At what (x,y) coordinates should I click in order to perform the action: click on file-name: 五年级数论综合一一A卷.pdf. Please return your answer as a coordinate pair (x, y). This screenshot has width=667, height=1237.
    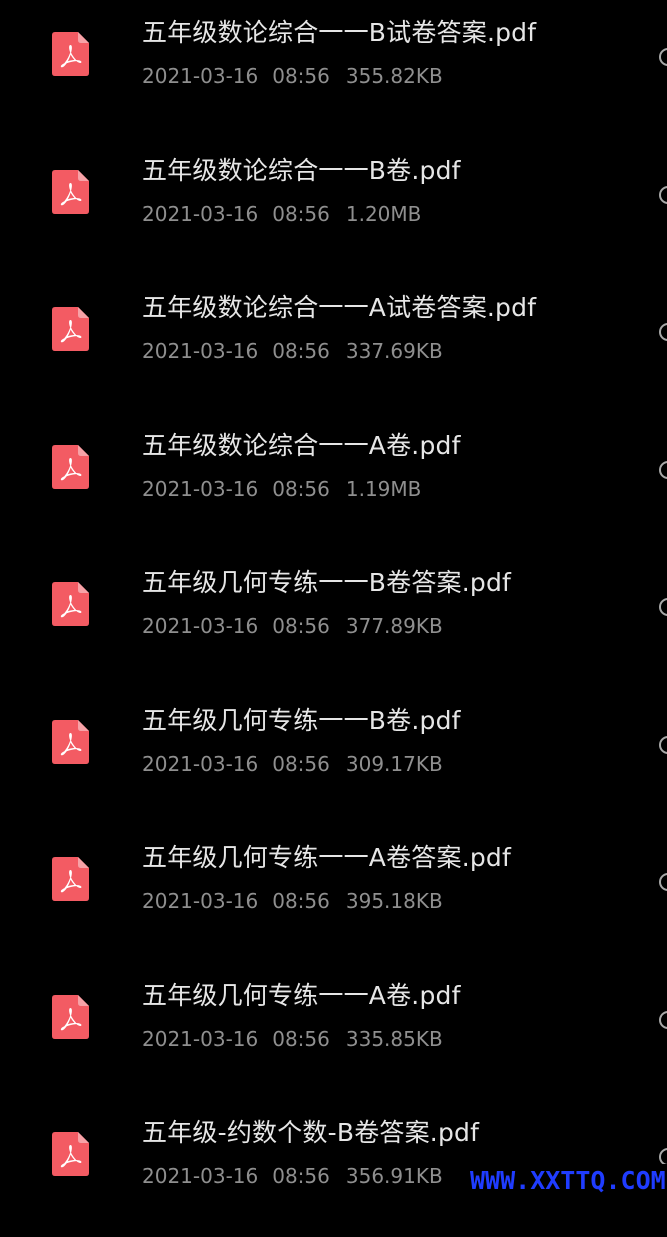
    Looking at the image, I should click on (301, 445).